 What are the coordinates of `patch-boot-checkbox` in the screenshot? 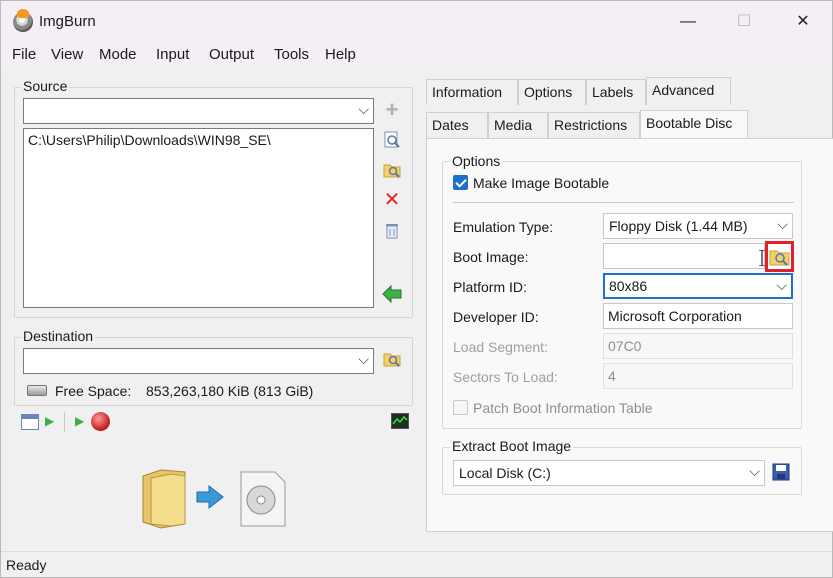 It's located at (460, 407).